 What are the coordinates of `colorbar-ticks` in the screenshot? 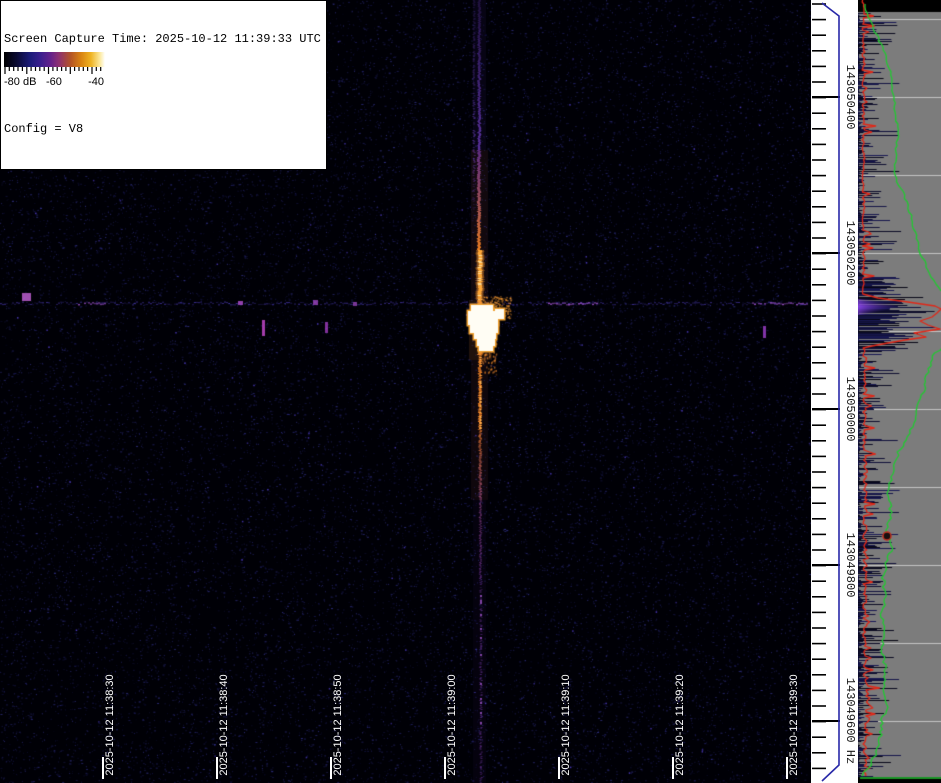 It's located at (54, 71).